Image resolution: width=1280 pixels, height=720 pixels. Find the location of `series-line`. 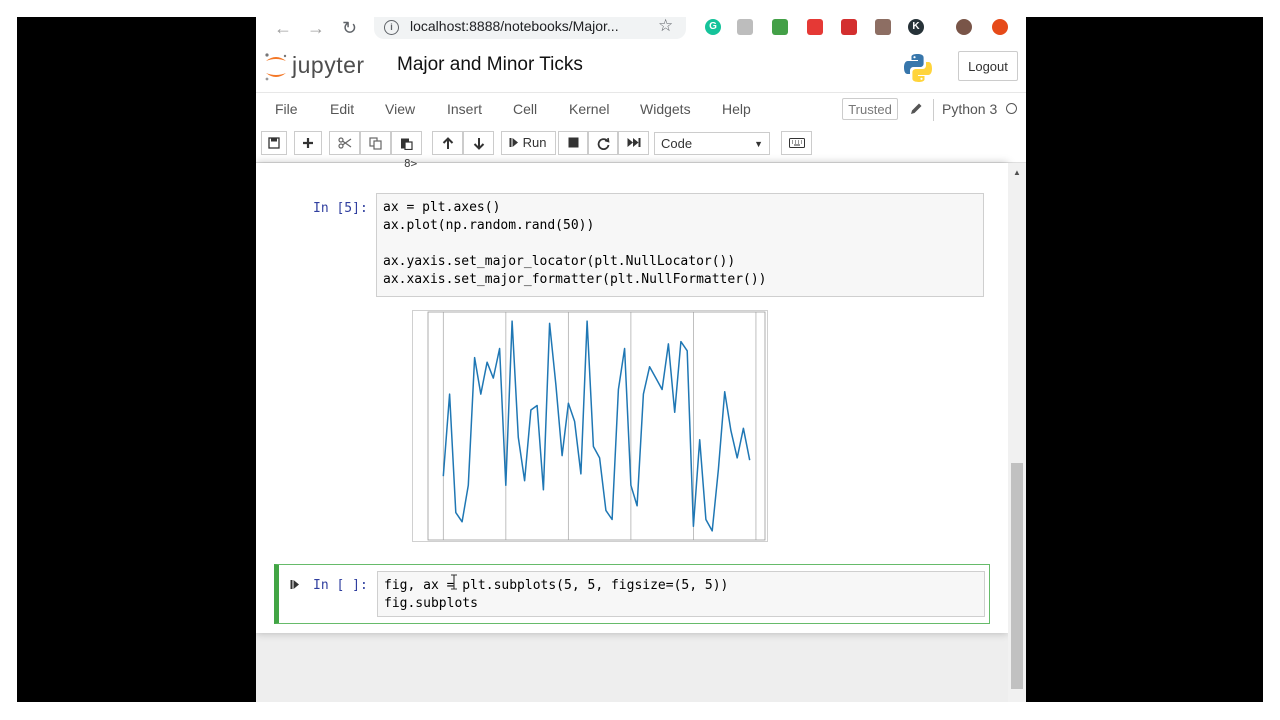

series-line is located at coordinates (596, 426).